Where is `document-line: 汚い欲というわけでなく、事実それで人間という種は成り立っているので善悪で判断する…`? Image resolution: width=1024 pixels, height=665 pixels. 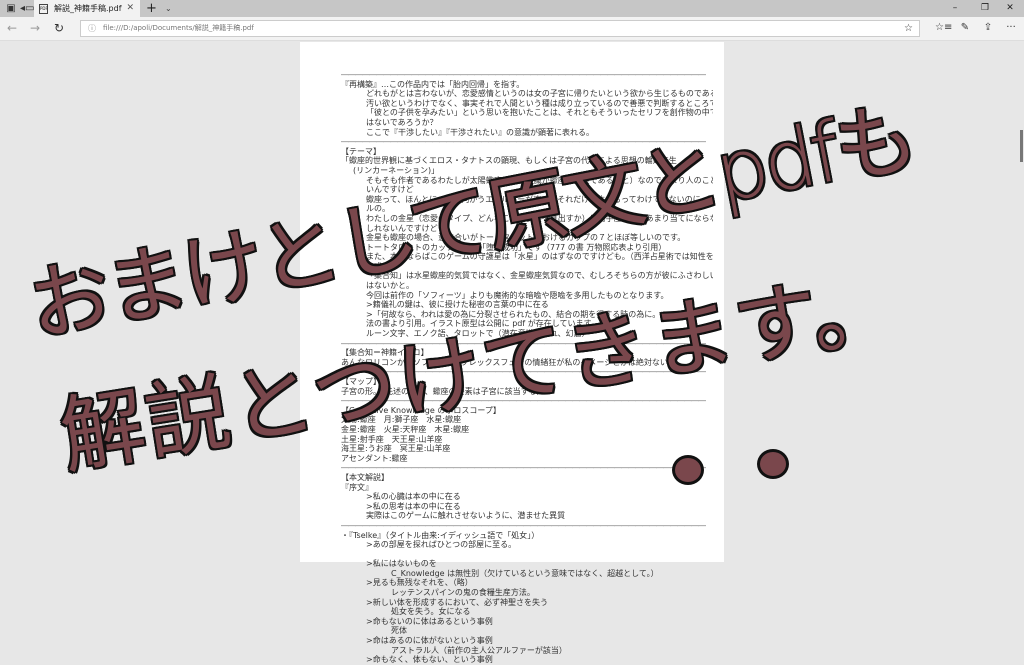 document-line: 汚い欲というわけでなく、事実それで人間という種は成り立っているので善悪で判断する… is located at coordinates (539, 103).